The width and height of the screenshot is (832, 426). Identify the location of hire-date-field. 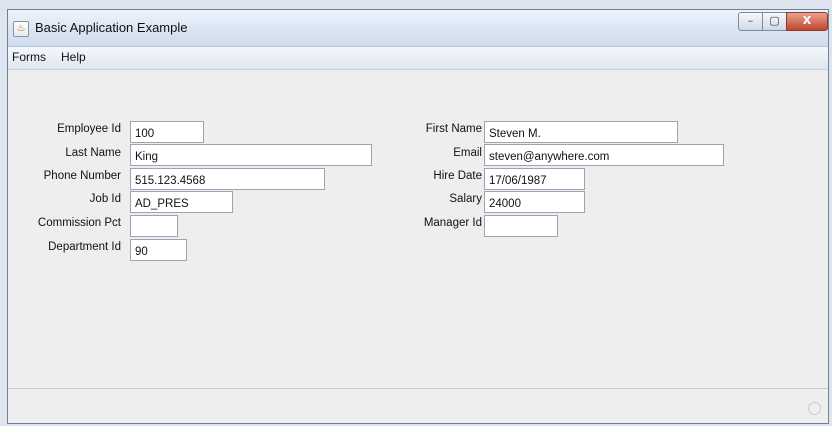
(534, 179).